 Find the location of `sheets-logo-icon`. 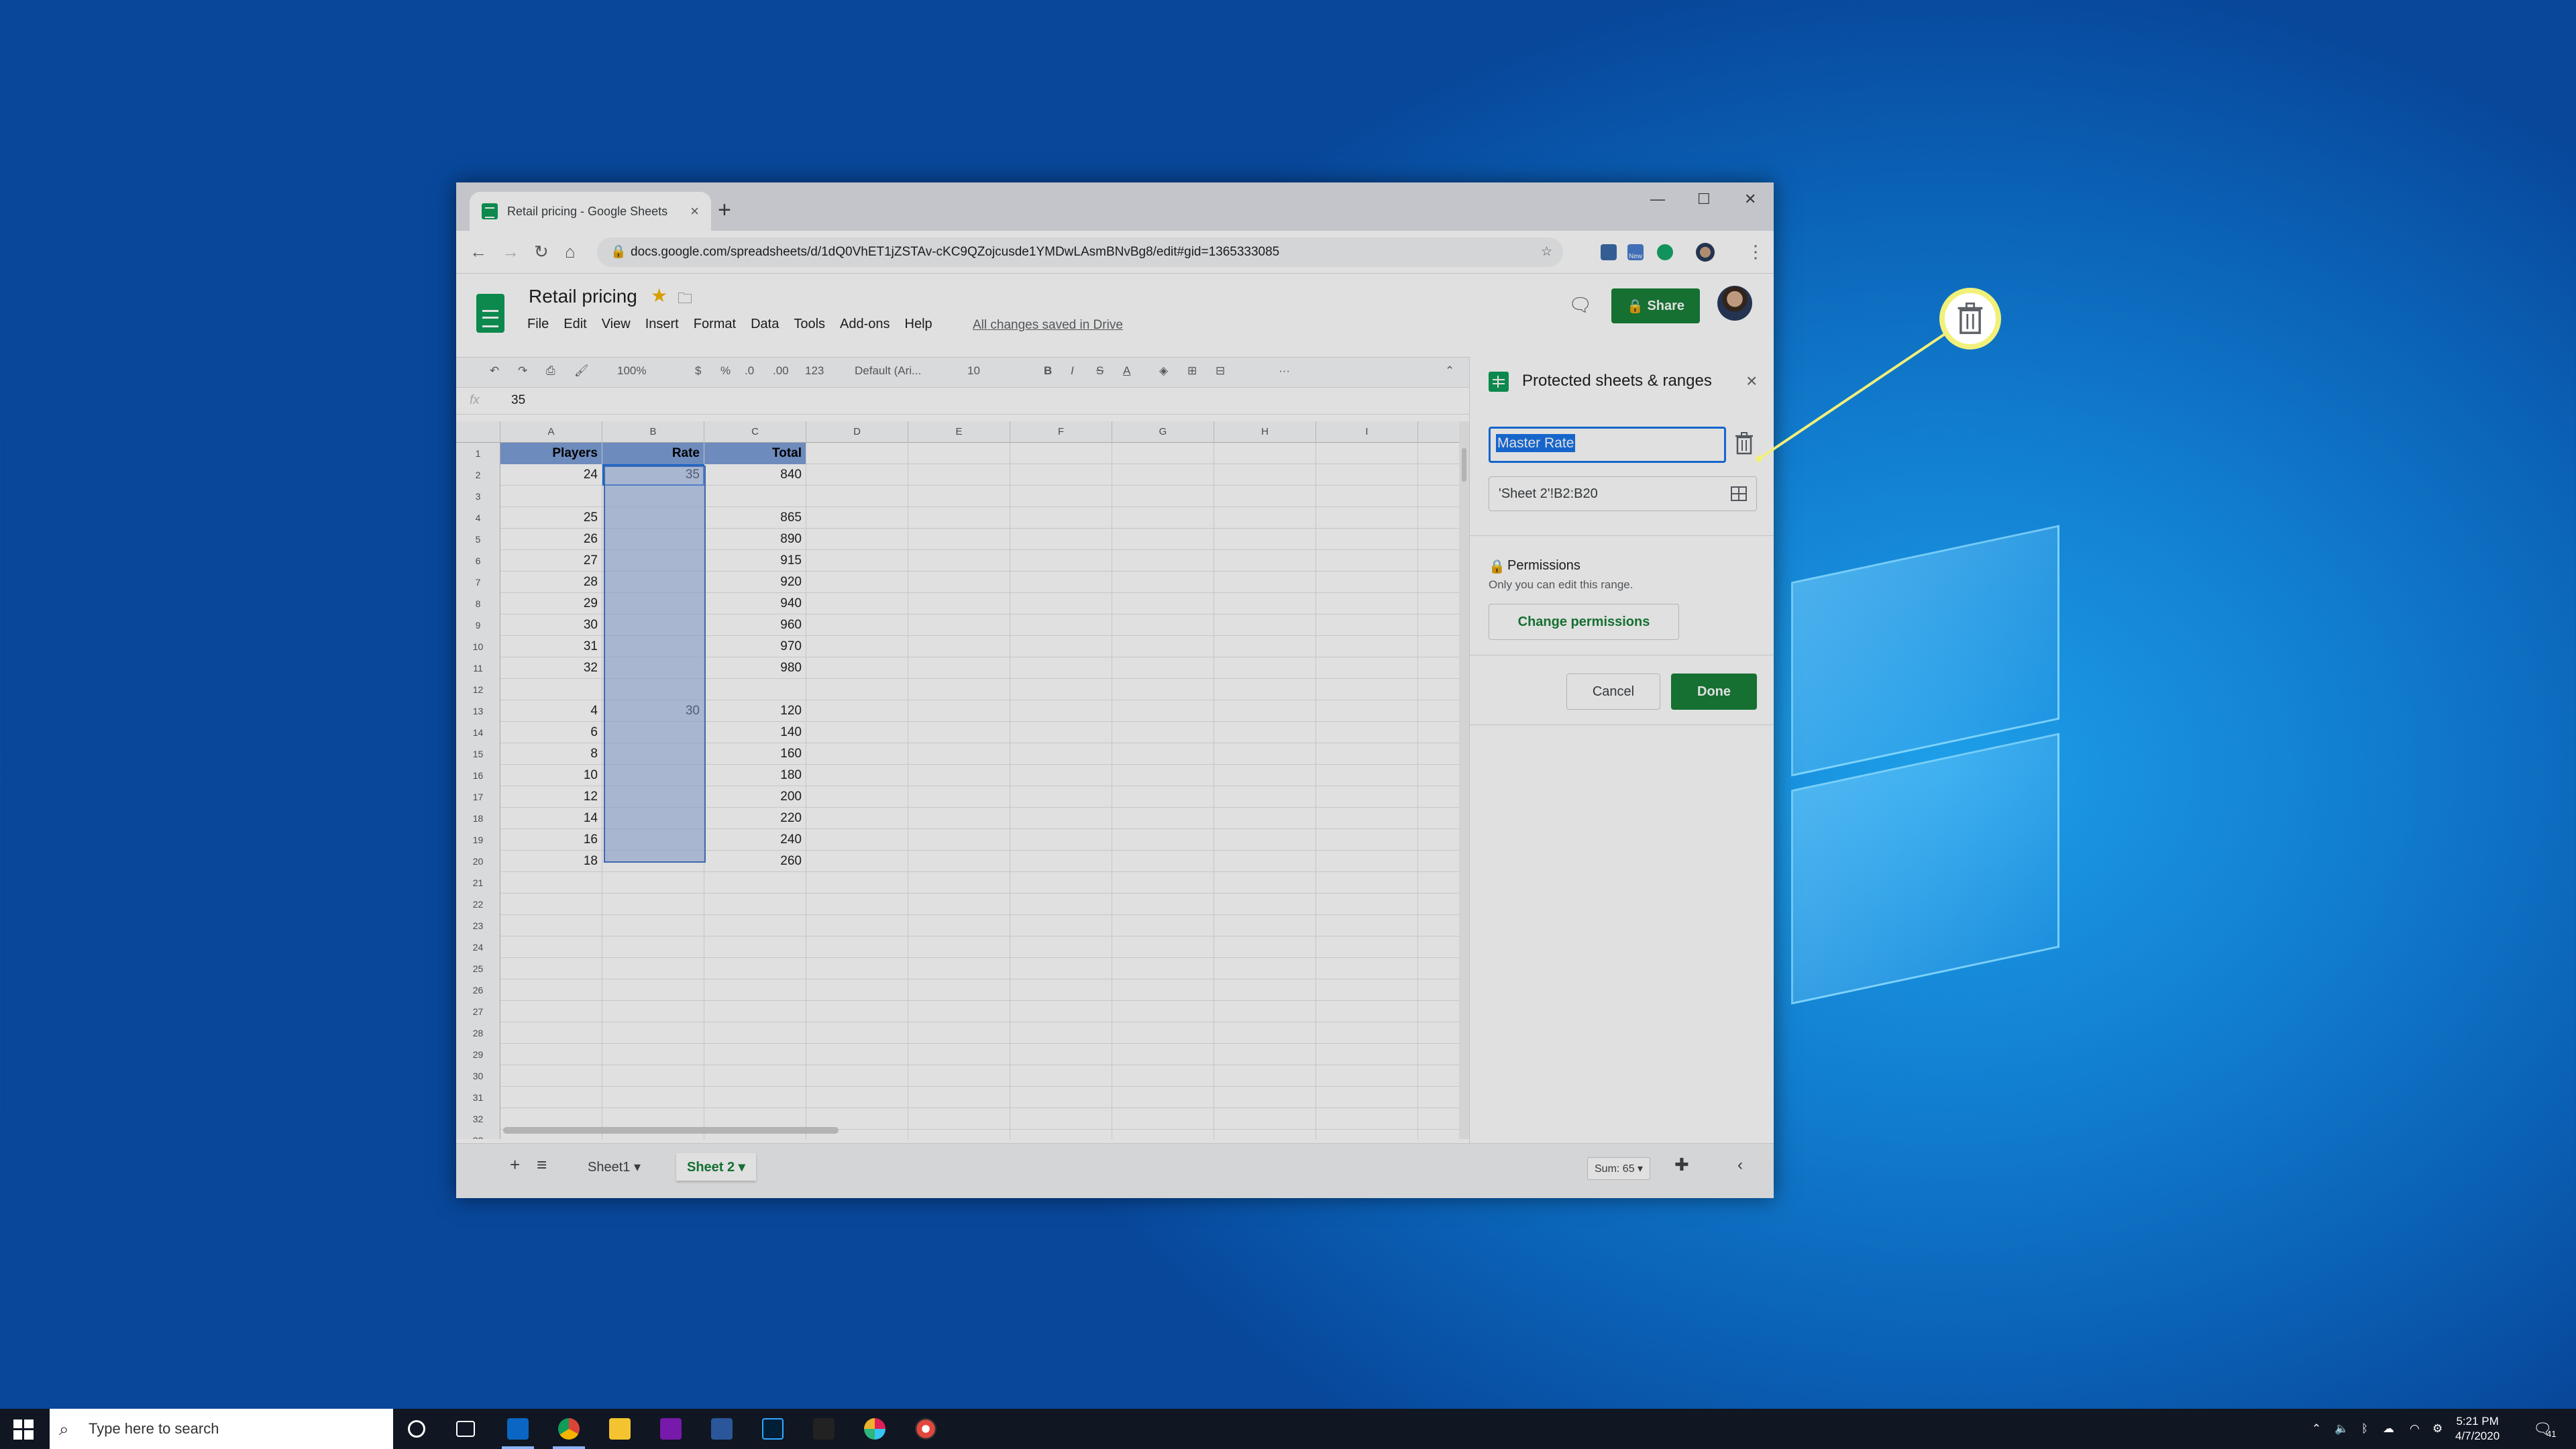

sheets-logo-icon is located at coordinates (490, 313).